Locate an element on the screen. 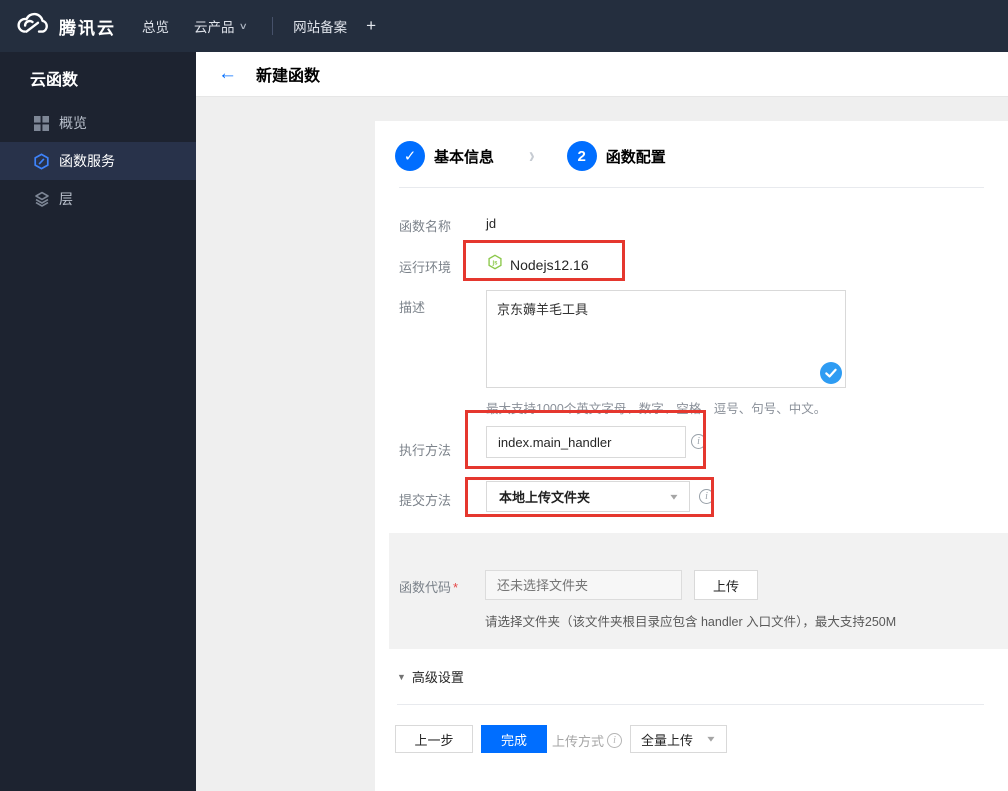 This screenshot has width=1008, height=791. runtime-value-row: js Nodejs12.16 is located at coordinates (538, 264).